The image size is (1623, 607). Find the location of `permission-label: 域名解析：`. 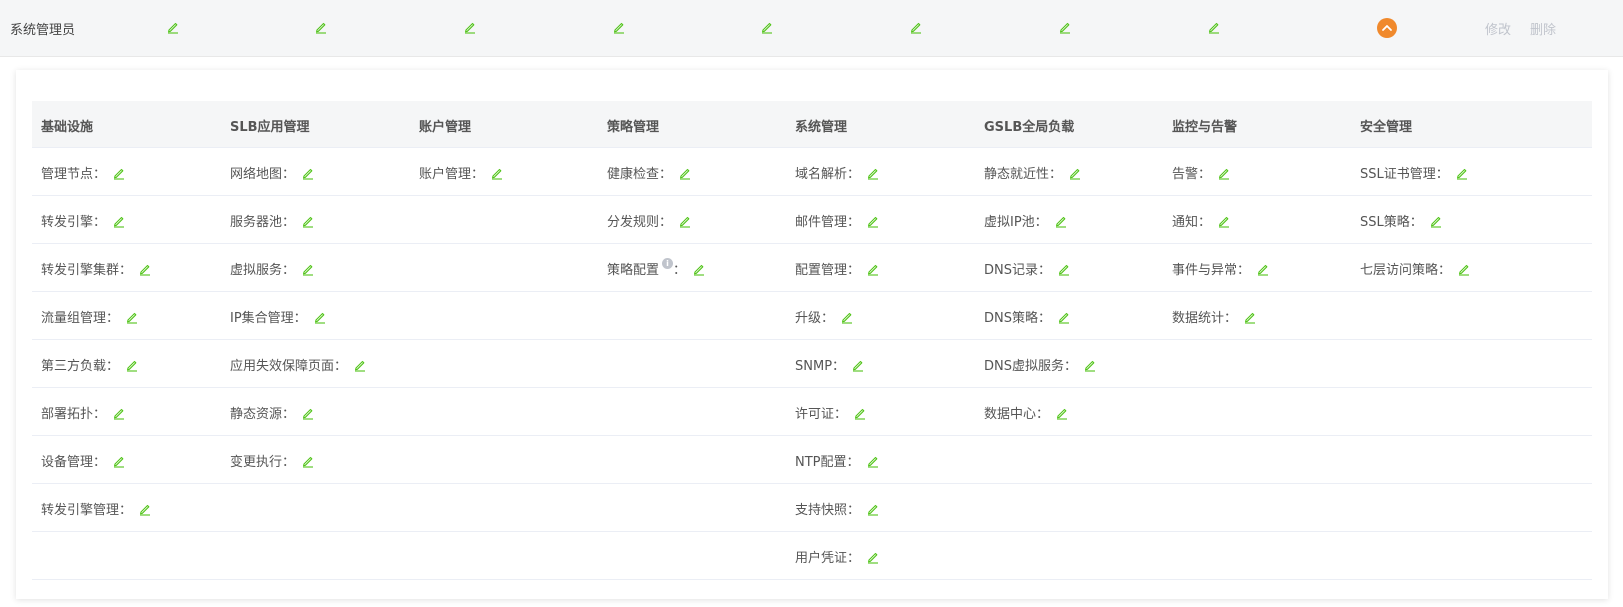

permission-label: 域名解析： is located at coordinates (828, 174).